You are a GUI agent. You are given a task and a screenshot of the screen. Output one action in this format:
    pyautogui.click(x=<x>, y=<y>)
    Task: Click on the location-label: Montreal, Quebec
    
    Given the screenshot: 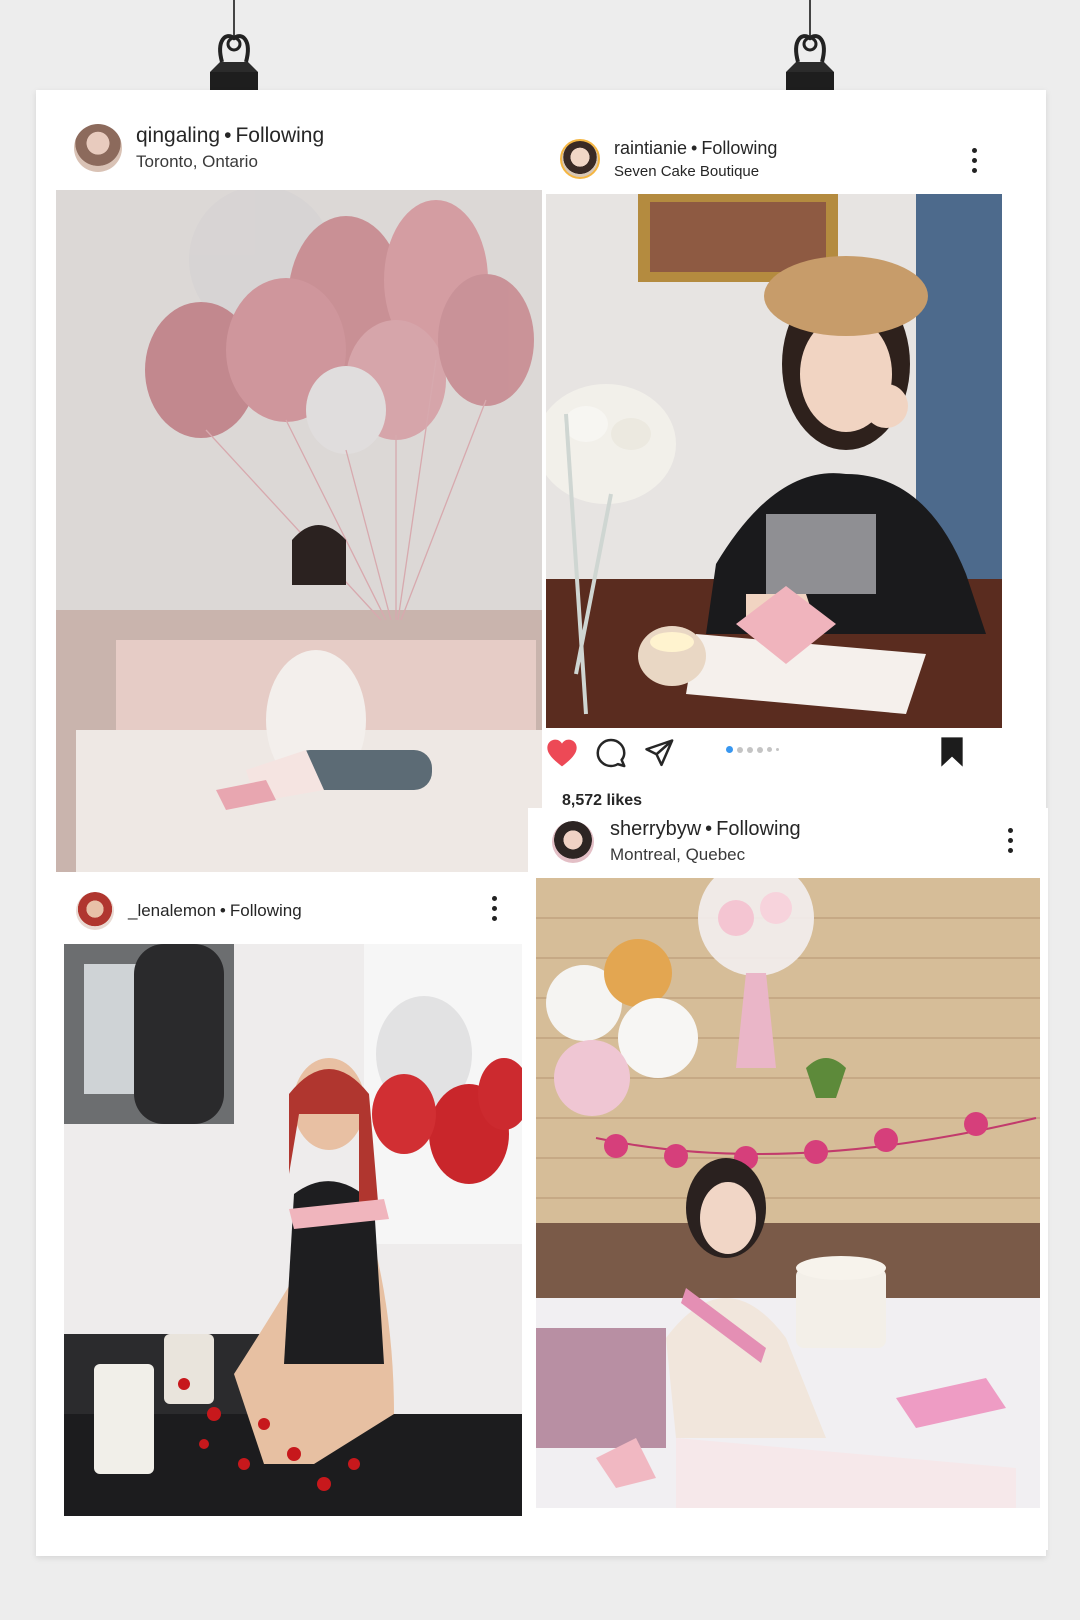 What is the action you would take?
    pyautogui.click(x=705, y=855)
    